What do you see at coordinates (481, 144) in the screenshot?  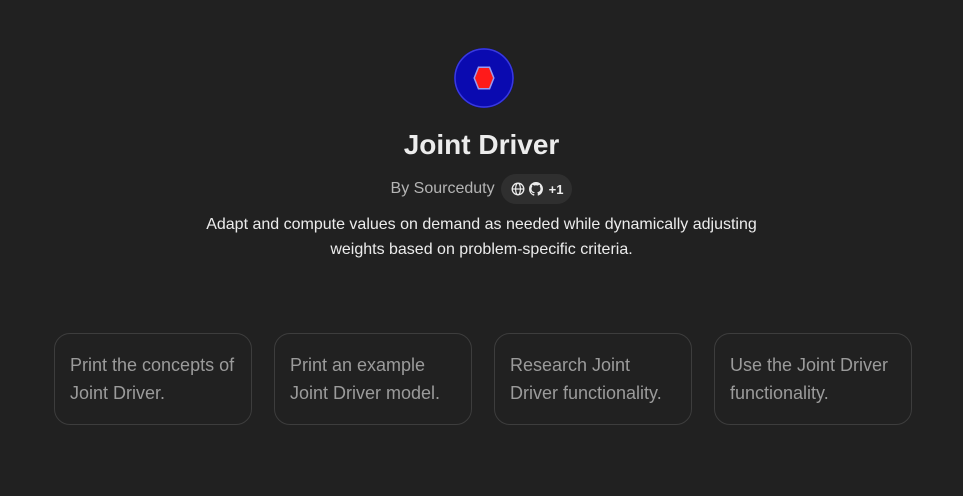 I see `gpt-title: Joint Driver` at bounding box center [481, 144].